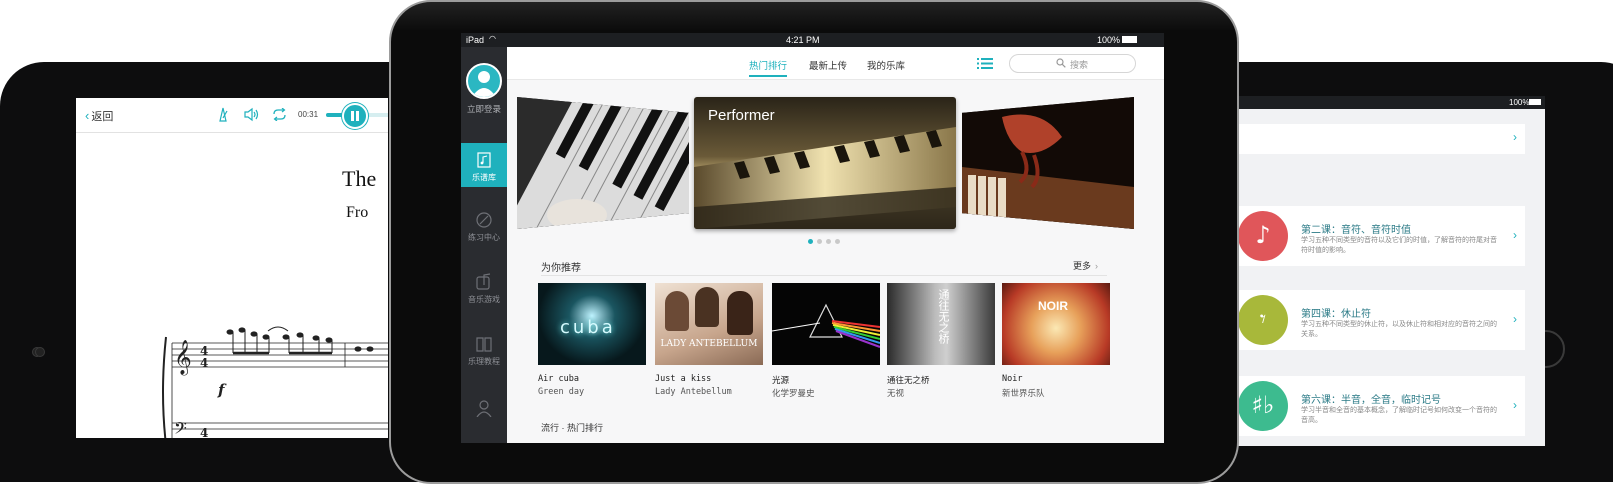 This screenshot has height=484, width=1613. What do you see at coordinates (1061, 63) in the screenshot?
I see `search-icon` at bounding box center [1061, 63].